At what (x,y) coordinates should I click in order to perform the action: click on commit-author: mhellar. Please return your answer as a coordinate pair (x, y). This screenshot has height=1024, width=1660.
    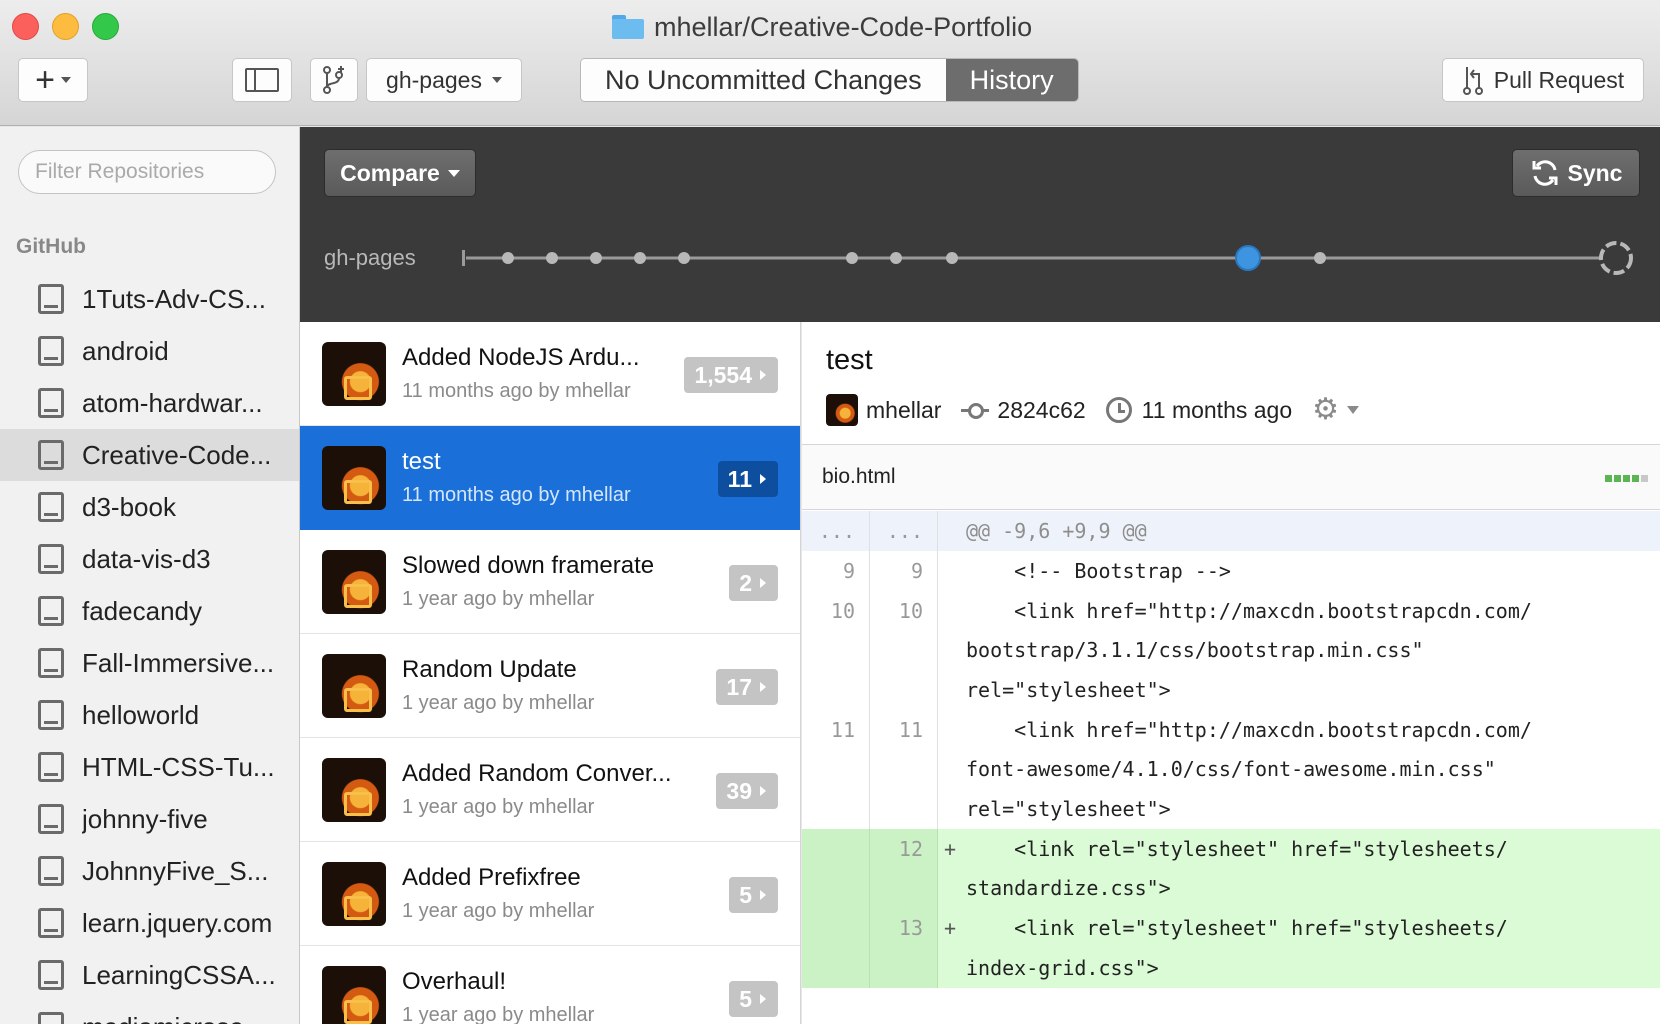
    Looking at the image, I should click on (903, 410).